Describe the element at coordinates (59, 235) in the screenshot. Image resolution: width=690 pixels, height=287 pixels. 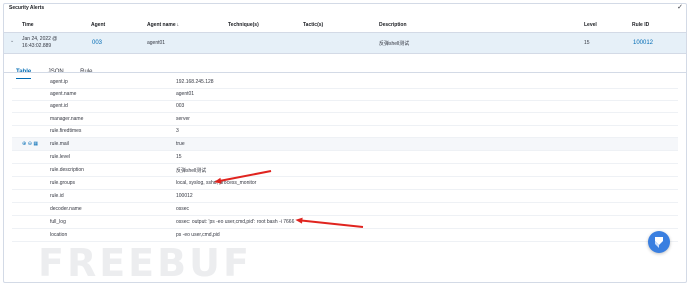
I see `detail-key: location` at that location.